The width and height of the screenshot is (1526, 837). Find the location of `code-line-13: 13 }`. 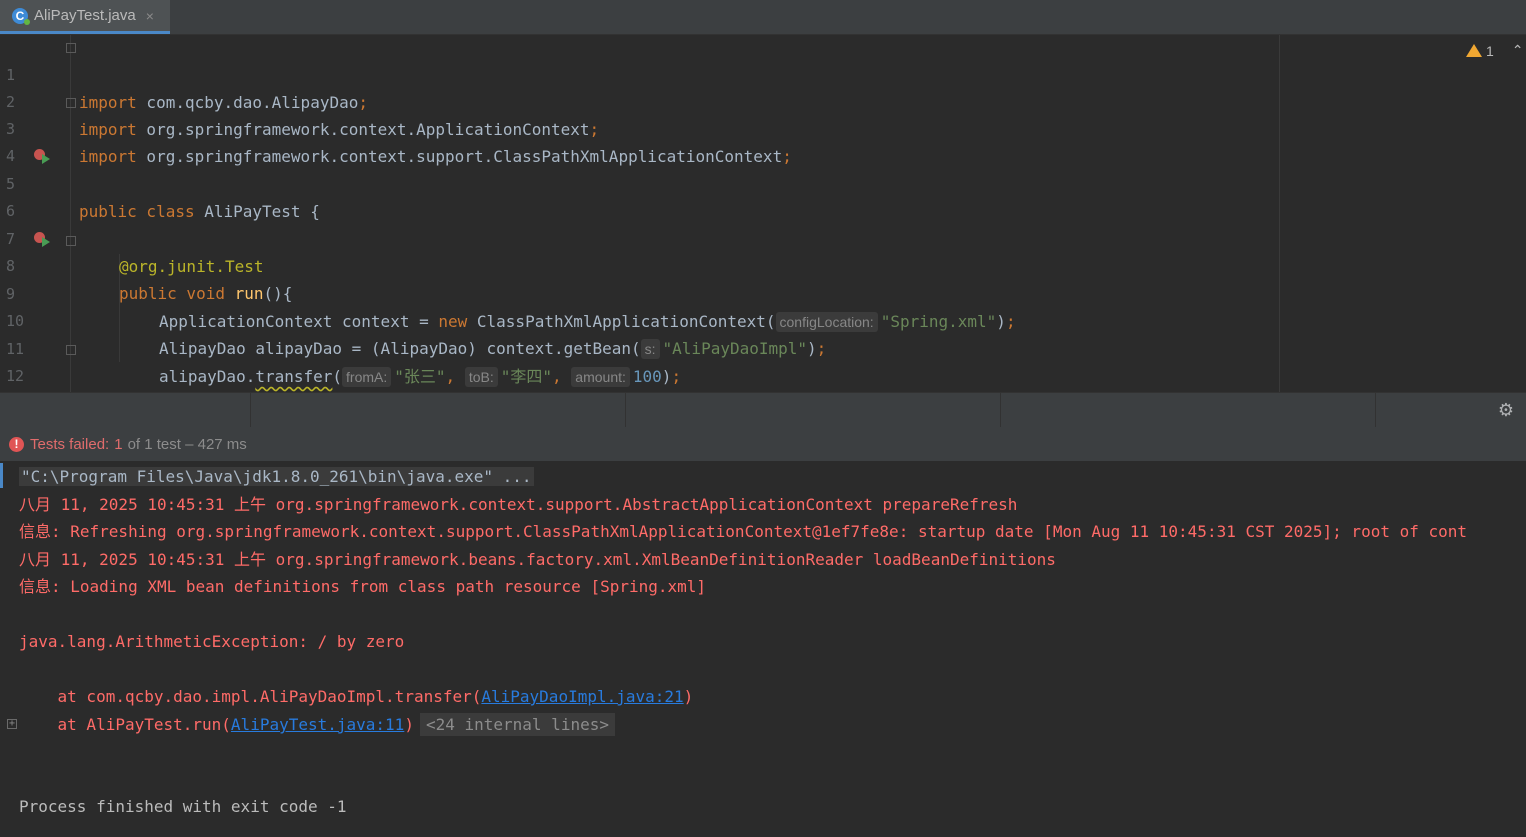

code-line-13: 13 } is located at coordinates (635, 402).